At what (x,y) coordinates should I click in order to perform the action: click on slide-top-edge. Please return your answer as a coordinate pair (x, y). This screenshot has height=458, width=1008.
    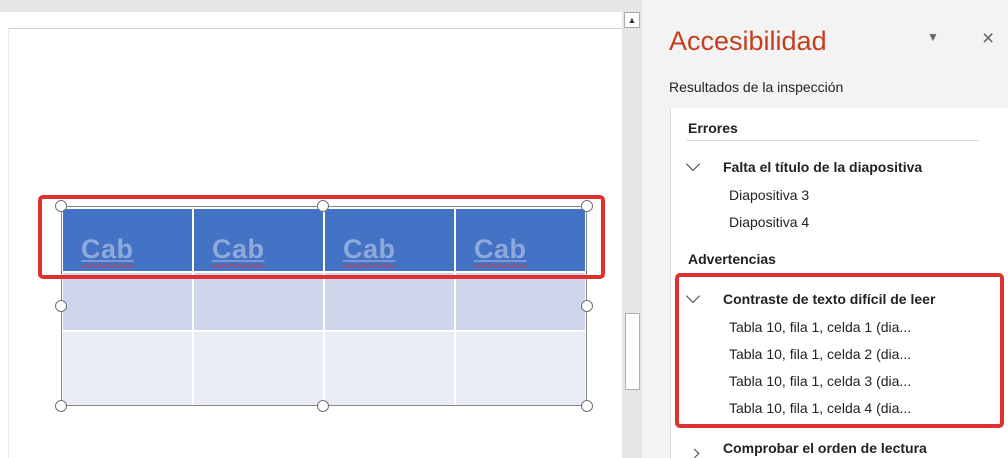
    Looking at the image, I should click on (315, 28).